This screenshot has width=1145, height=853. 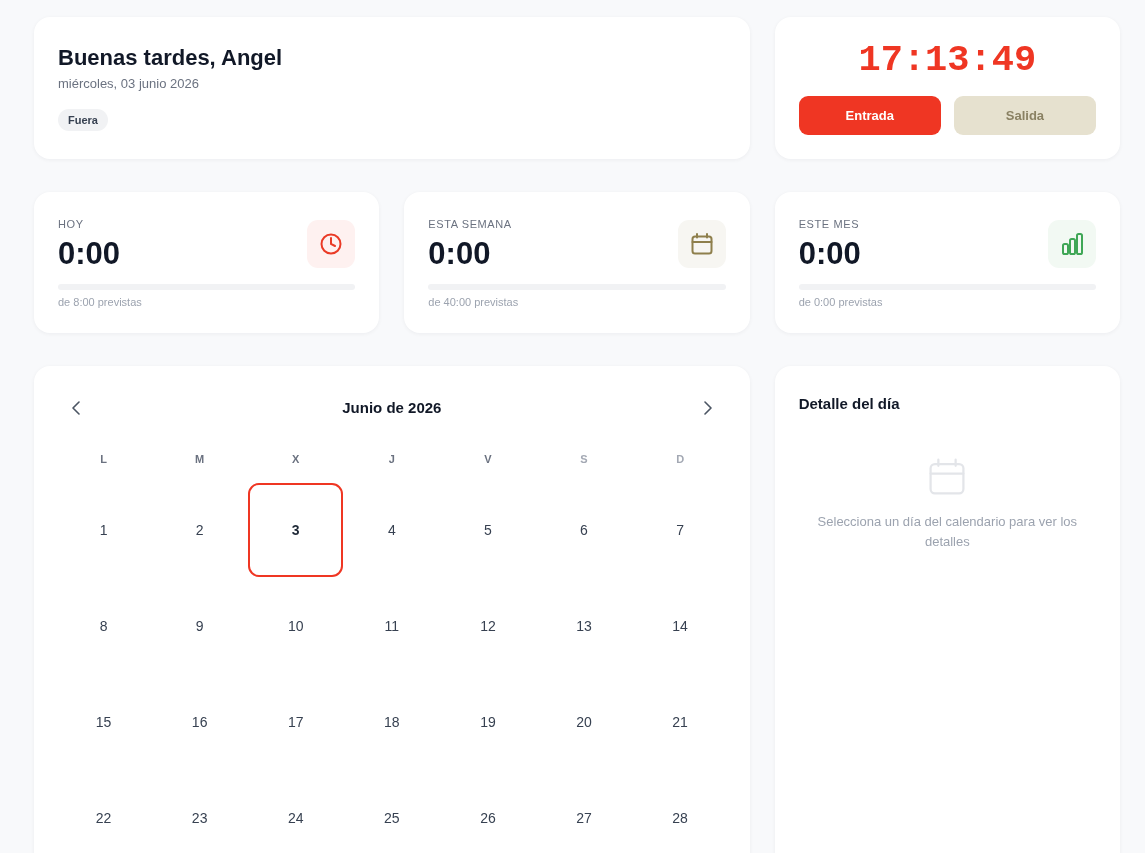 I want to click on calendar-day: 16, so click(x=200, y=722).